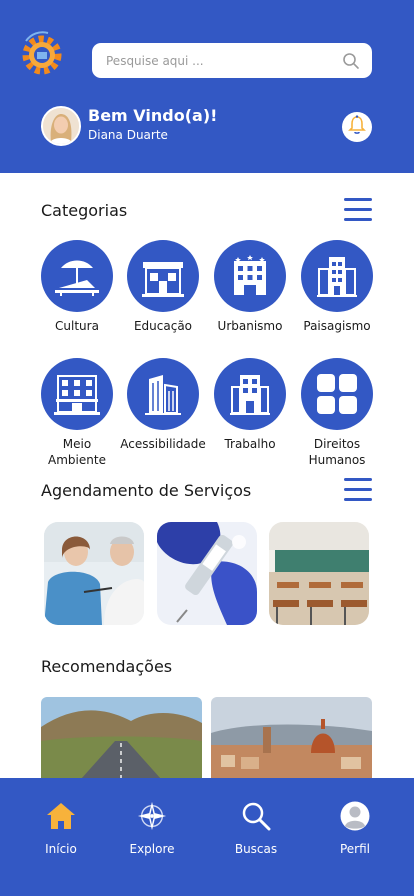 Image resolution: width=414 pixels, height=896 pixels. Describe the element at coordinates (163, 444) in the screenshot. I see `category-label: Acessibilidade` at that location.